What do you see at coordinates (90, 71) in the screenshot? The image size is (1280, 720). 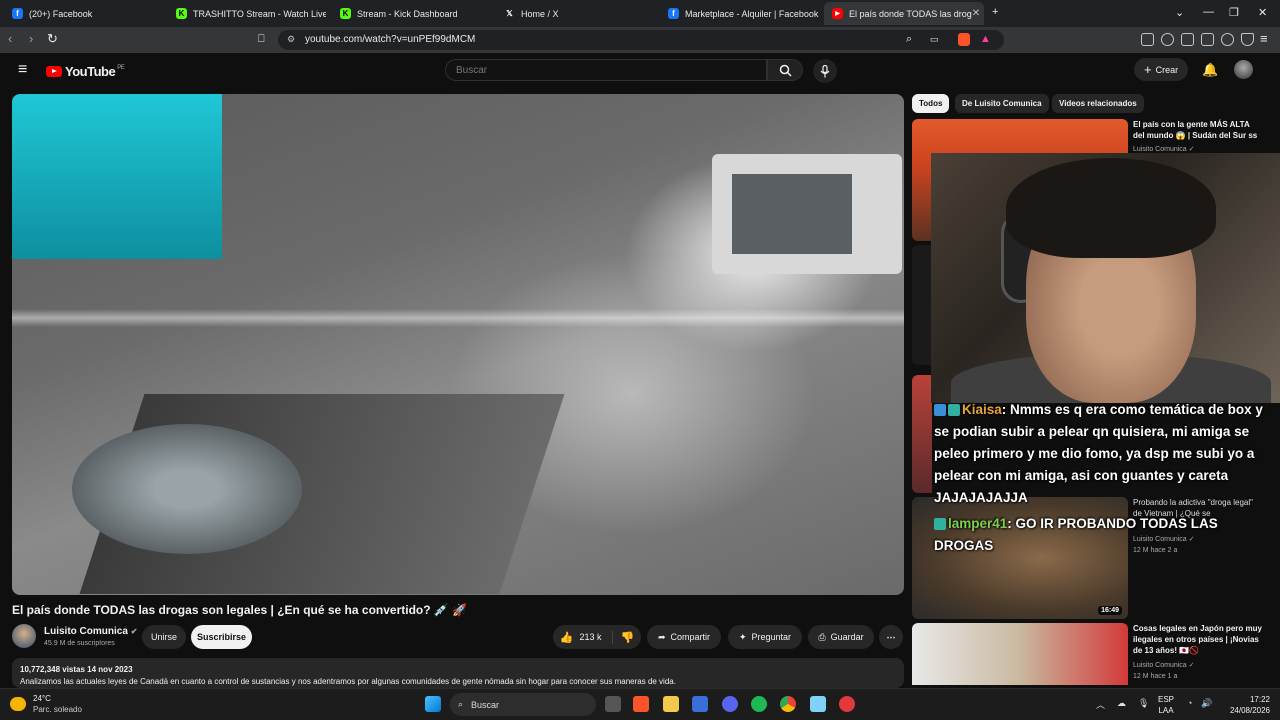 I see `logo-text: YouTube` at bounding box center [90, 71].